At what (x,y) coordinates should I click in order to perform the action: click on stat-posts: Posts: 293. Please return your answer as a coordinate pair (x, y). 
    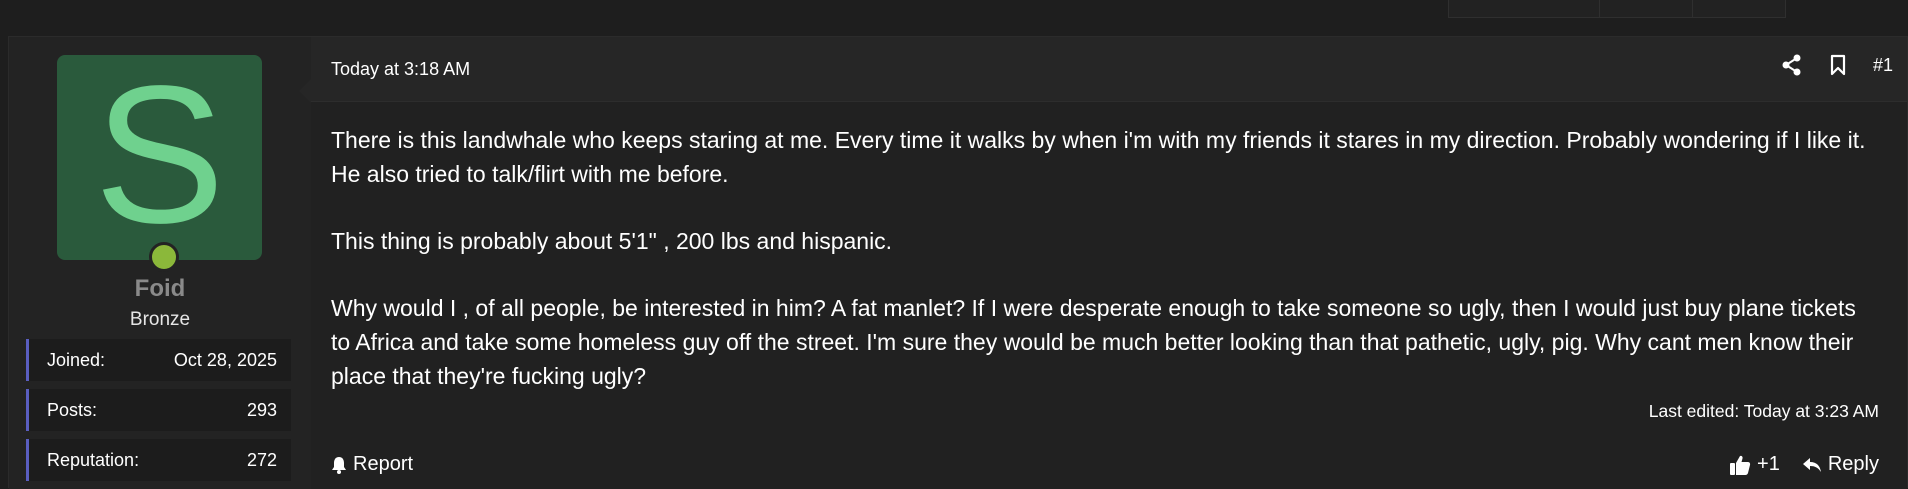
    Looking at the image, I should click on (158, 410).